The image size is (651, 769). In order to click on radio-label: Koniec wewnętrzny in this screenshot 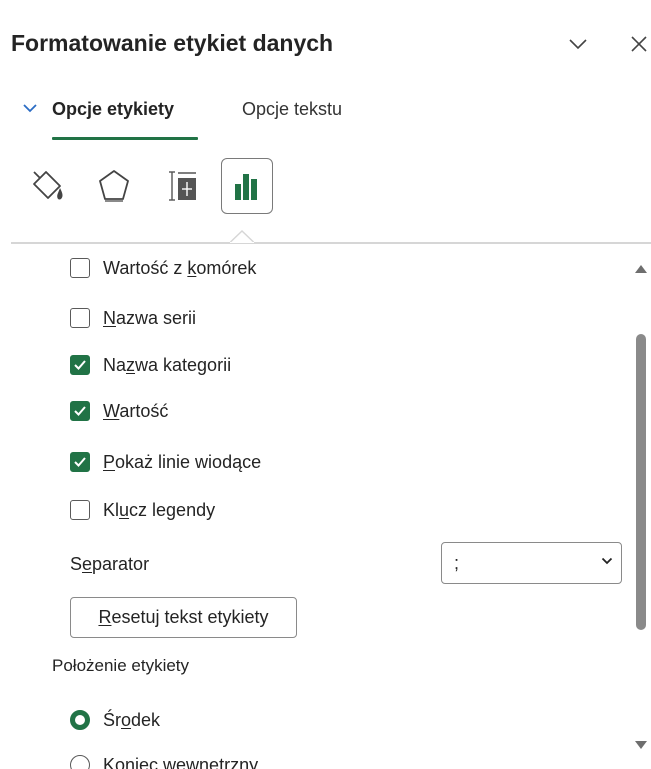, I will do `click(181, 761)`.